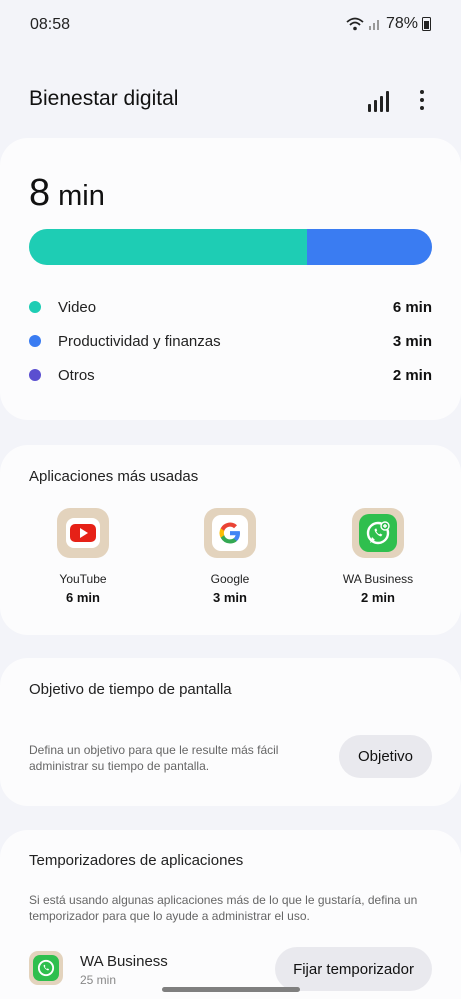 Image resolution: width=461 pixels, height=999 pixels. I want to click on app-item-youtube: YouTube 6 min, so click(83, 556).